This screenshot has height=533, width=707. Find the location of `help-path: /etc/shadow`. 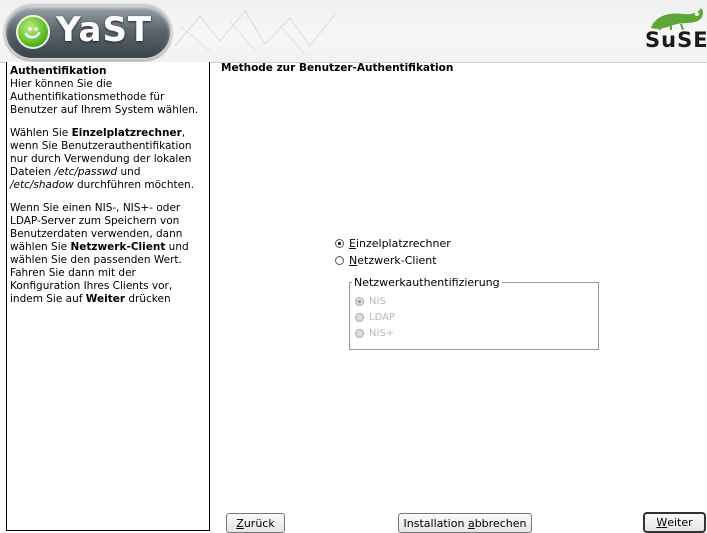

help-path: /etc/shadow is located at coordinates (42, 185).